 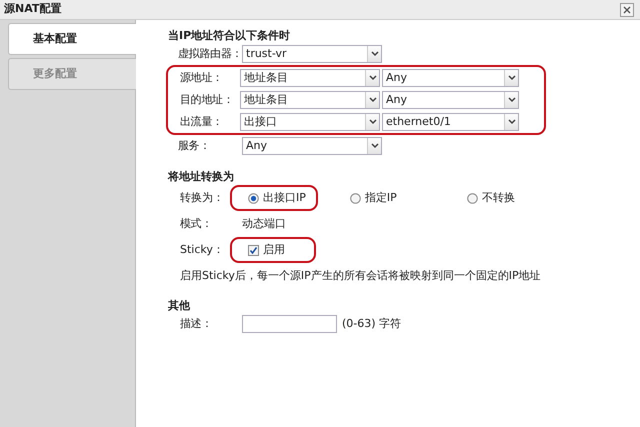 I want to click on close-button, so click(x=627, y=9).